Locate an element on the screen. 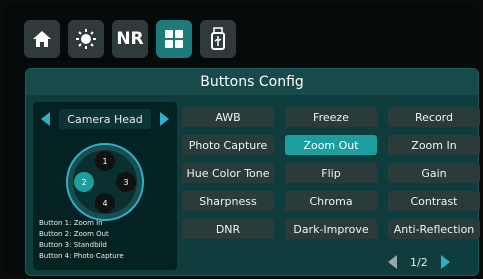 This screenshot has height=279, width=483. sun-icon is located at coordinates (86, 39).